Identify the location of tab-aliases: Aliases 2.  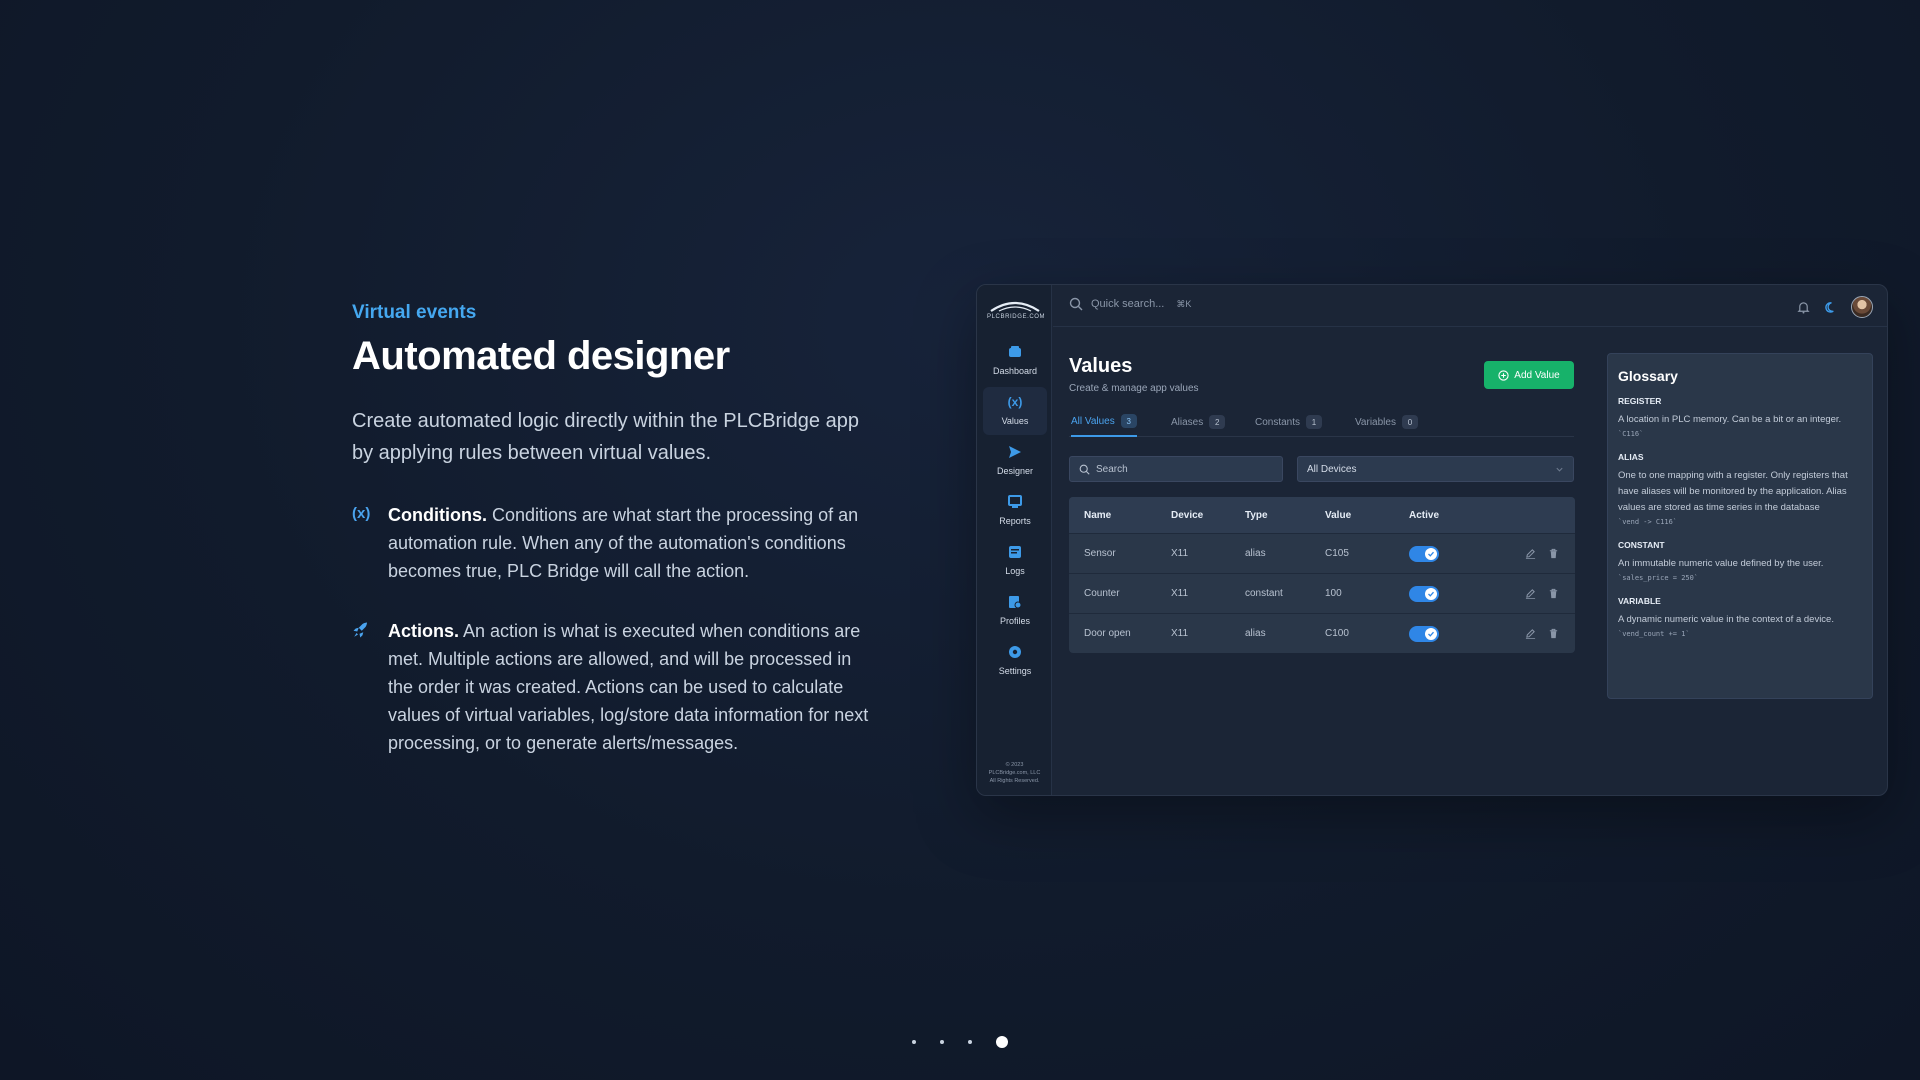
(1198, 422).